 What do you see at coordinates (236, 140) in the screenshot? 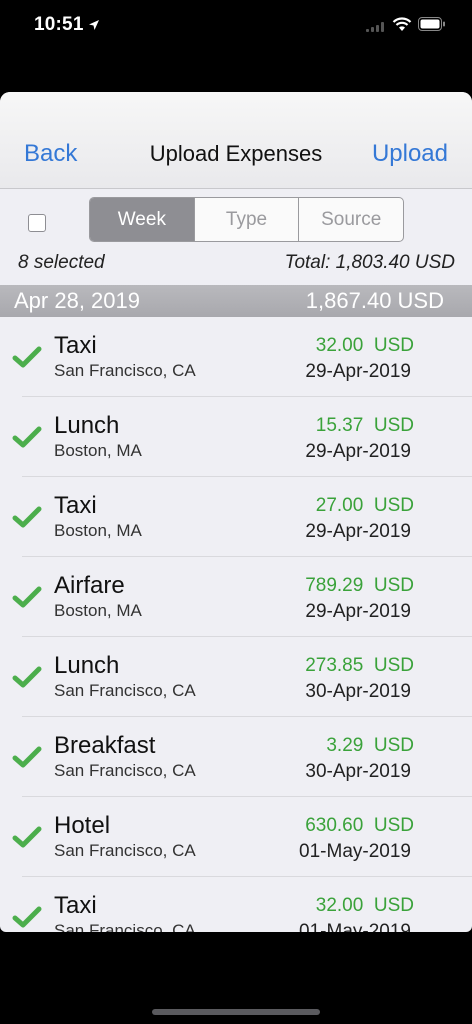
I see `navigation-bar: Back Upload Expenses Upload` at bounding box center [236, 140].